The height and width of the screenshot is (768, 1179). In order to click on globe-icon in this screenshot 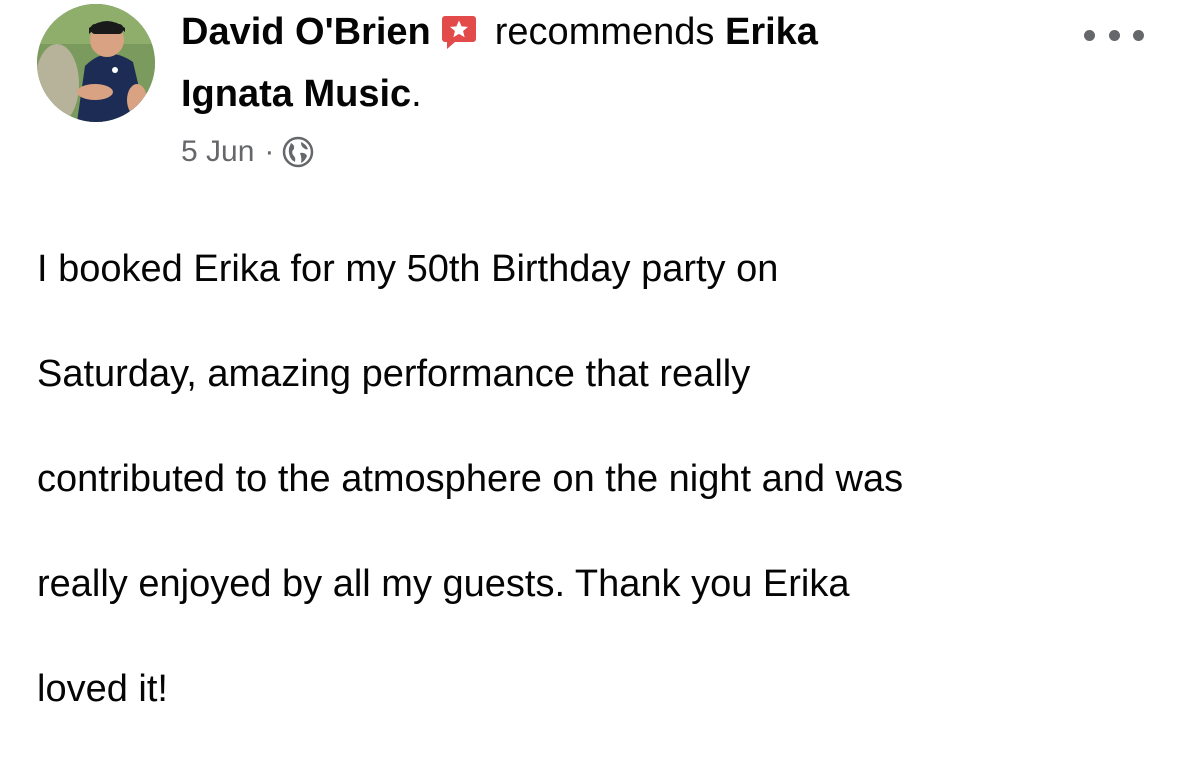, I will do `click(298, 157)`.